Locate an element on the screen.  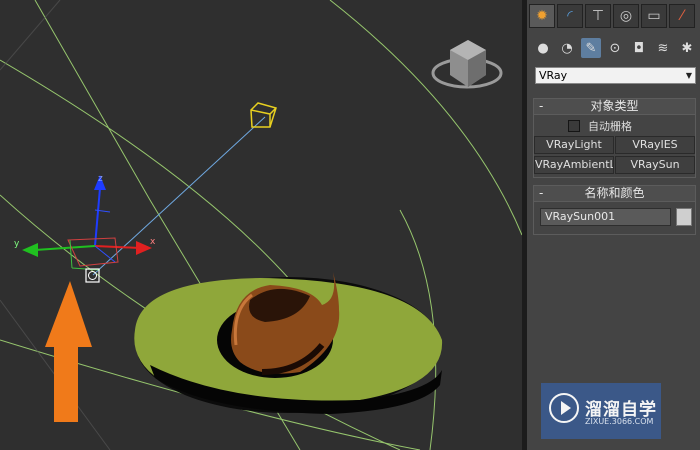
play-icon is located at coordinates (564, 408).